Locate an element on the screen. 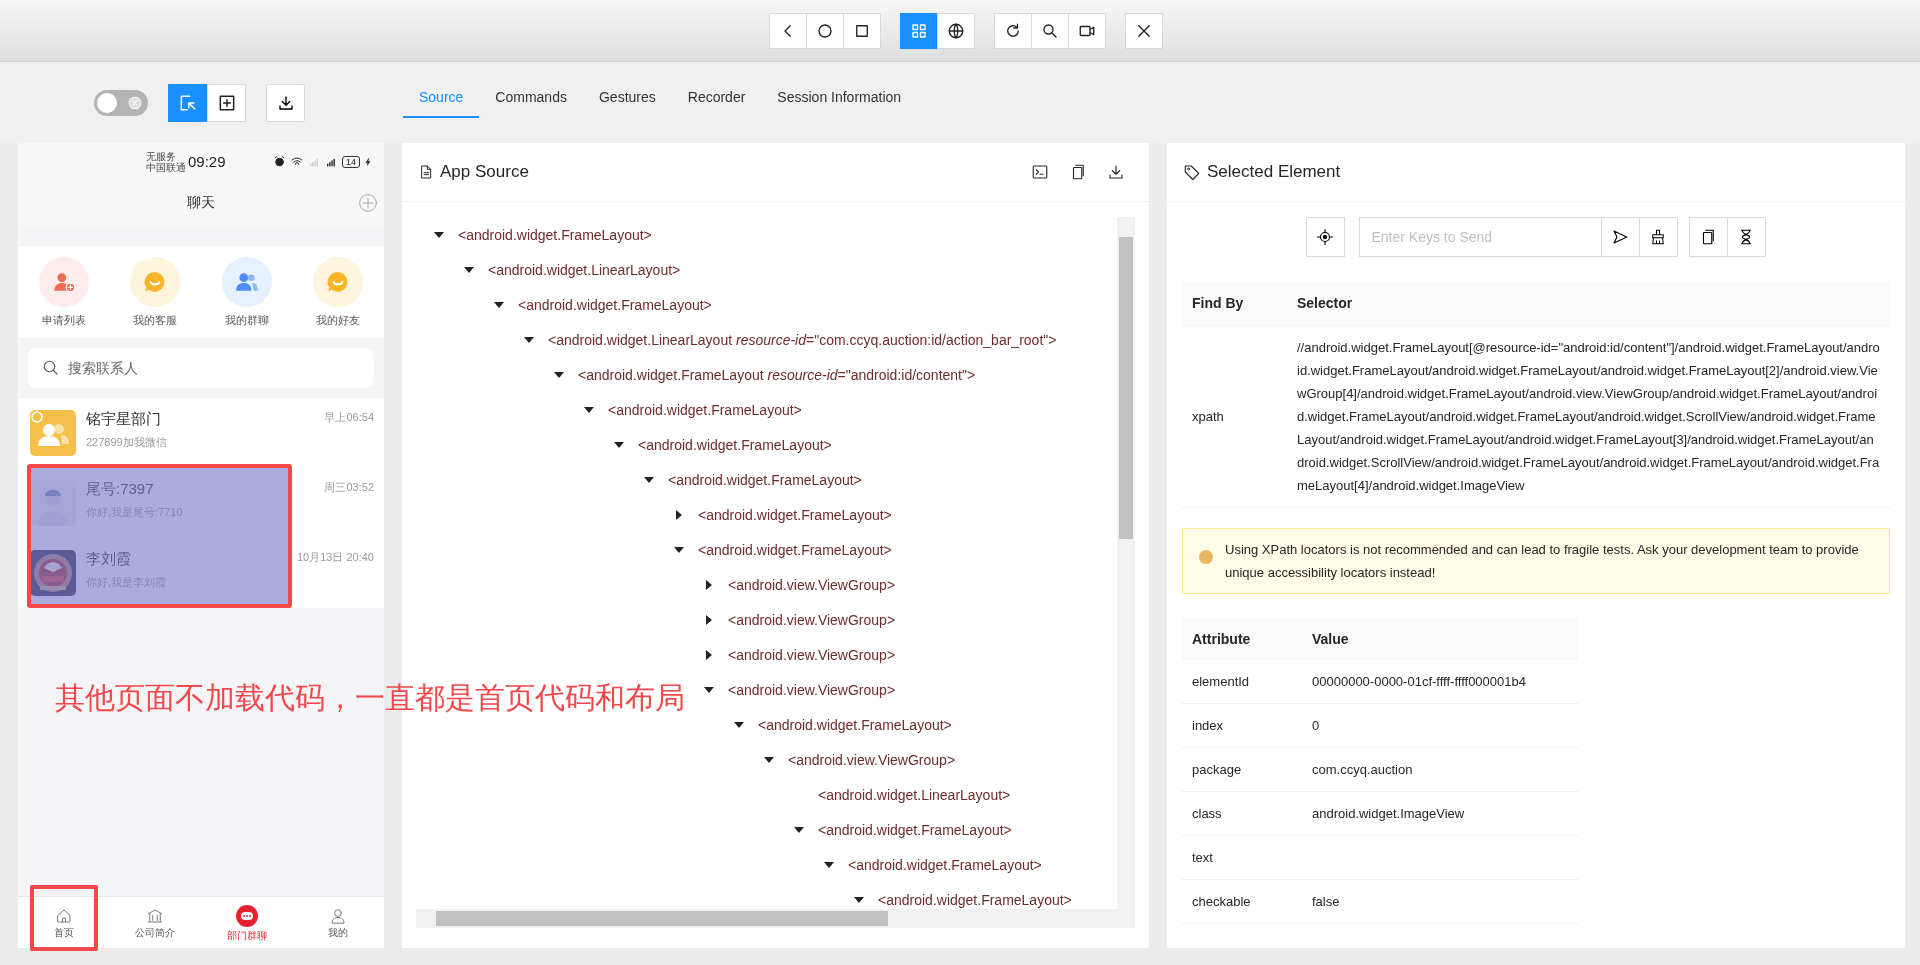 The width and height of the screenshot is (1920, 965). search-input: 搜索联系人 is located at coordinates (166, 368).